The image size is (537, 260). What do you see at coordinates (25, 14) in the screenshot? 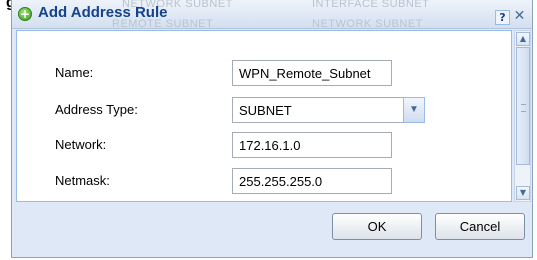
I see `add-icon: +` at bounding box center [25, 14].